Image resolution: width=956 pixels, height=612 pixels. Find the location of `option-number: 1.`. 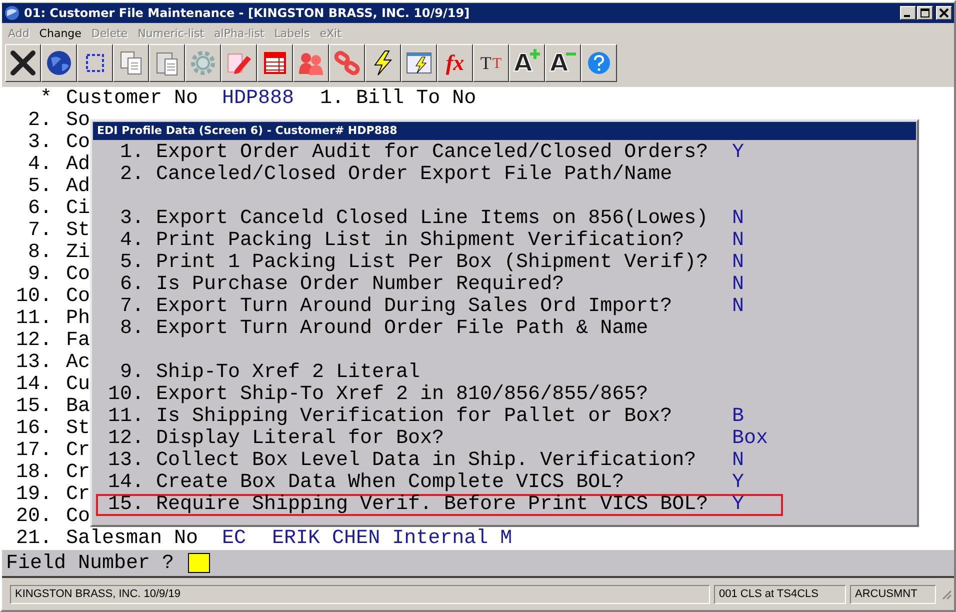

option-number: 1. is located at coordinates (131, 153).